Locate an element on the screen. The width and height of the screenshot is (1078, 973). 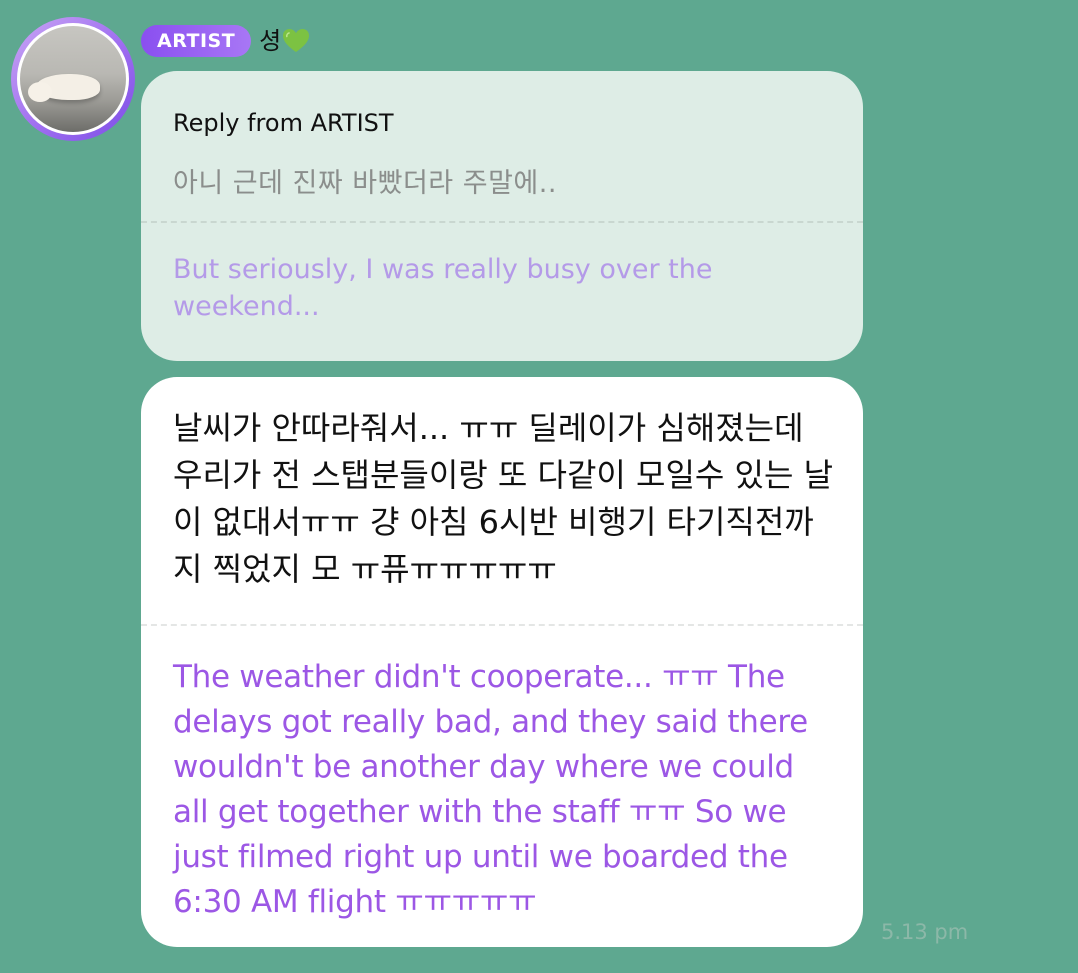
message-header: ARTIST 셩 is located at coordinates (225, 41).